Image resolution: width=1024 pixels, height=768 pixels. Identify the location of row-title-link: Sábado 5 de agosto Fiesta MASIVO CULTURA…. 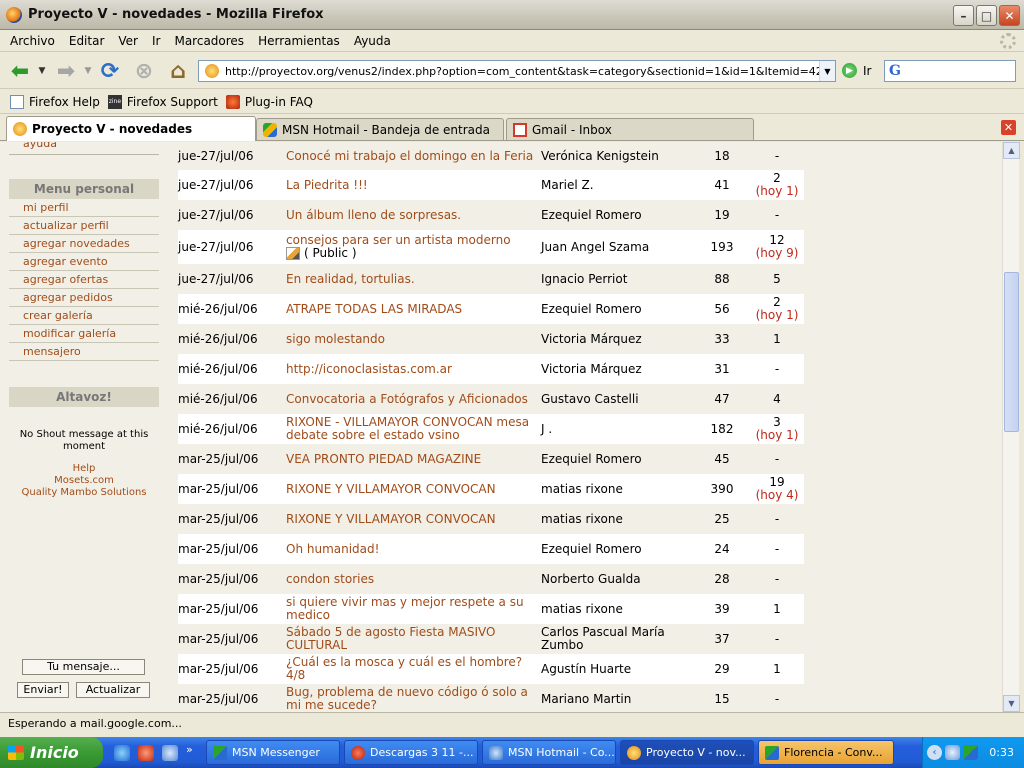
(413, 639).